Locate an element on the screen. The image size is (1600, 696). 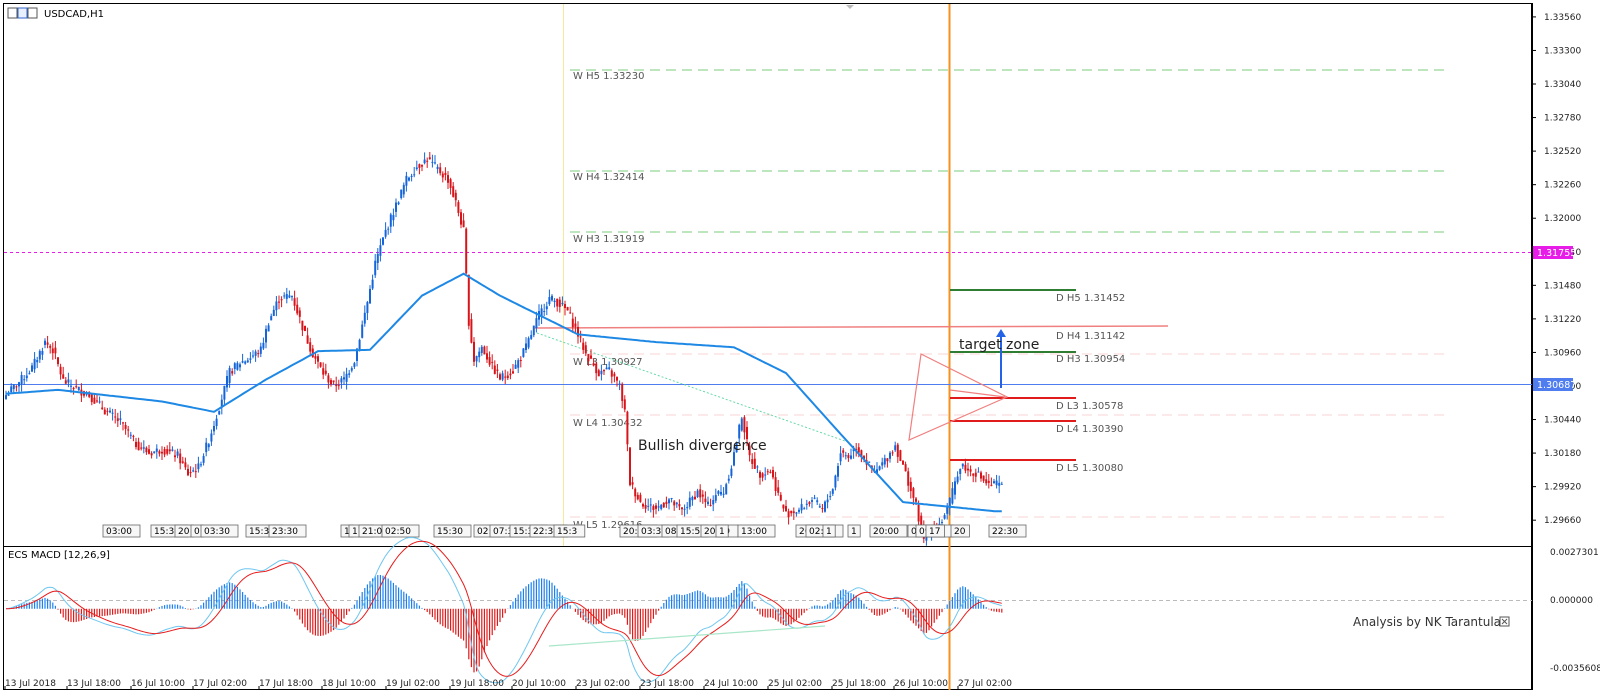
price-tick-label: 1.30960 is located at coordinates (1562, 353).